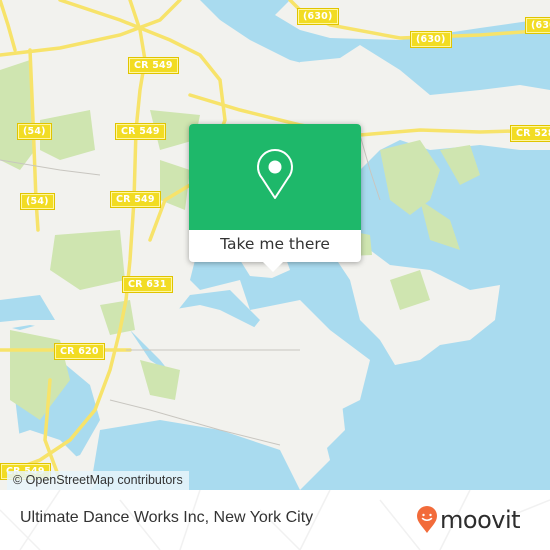 The width and height of the screenshot is (550, 550). I want to click on take-me-there-button: Take me there, so click(275, 246).